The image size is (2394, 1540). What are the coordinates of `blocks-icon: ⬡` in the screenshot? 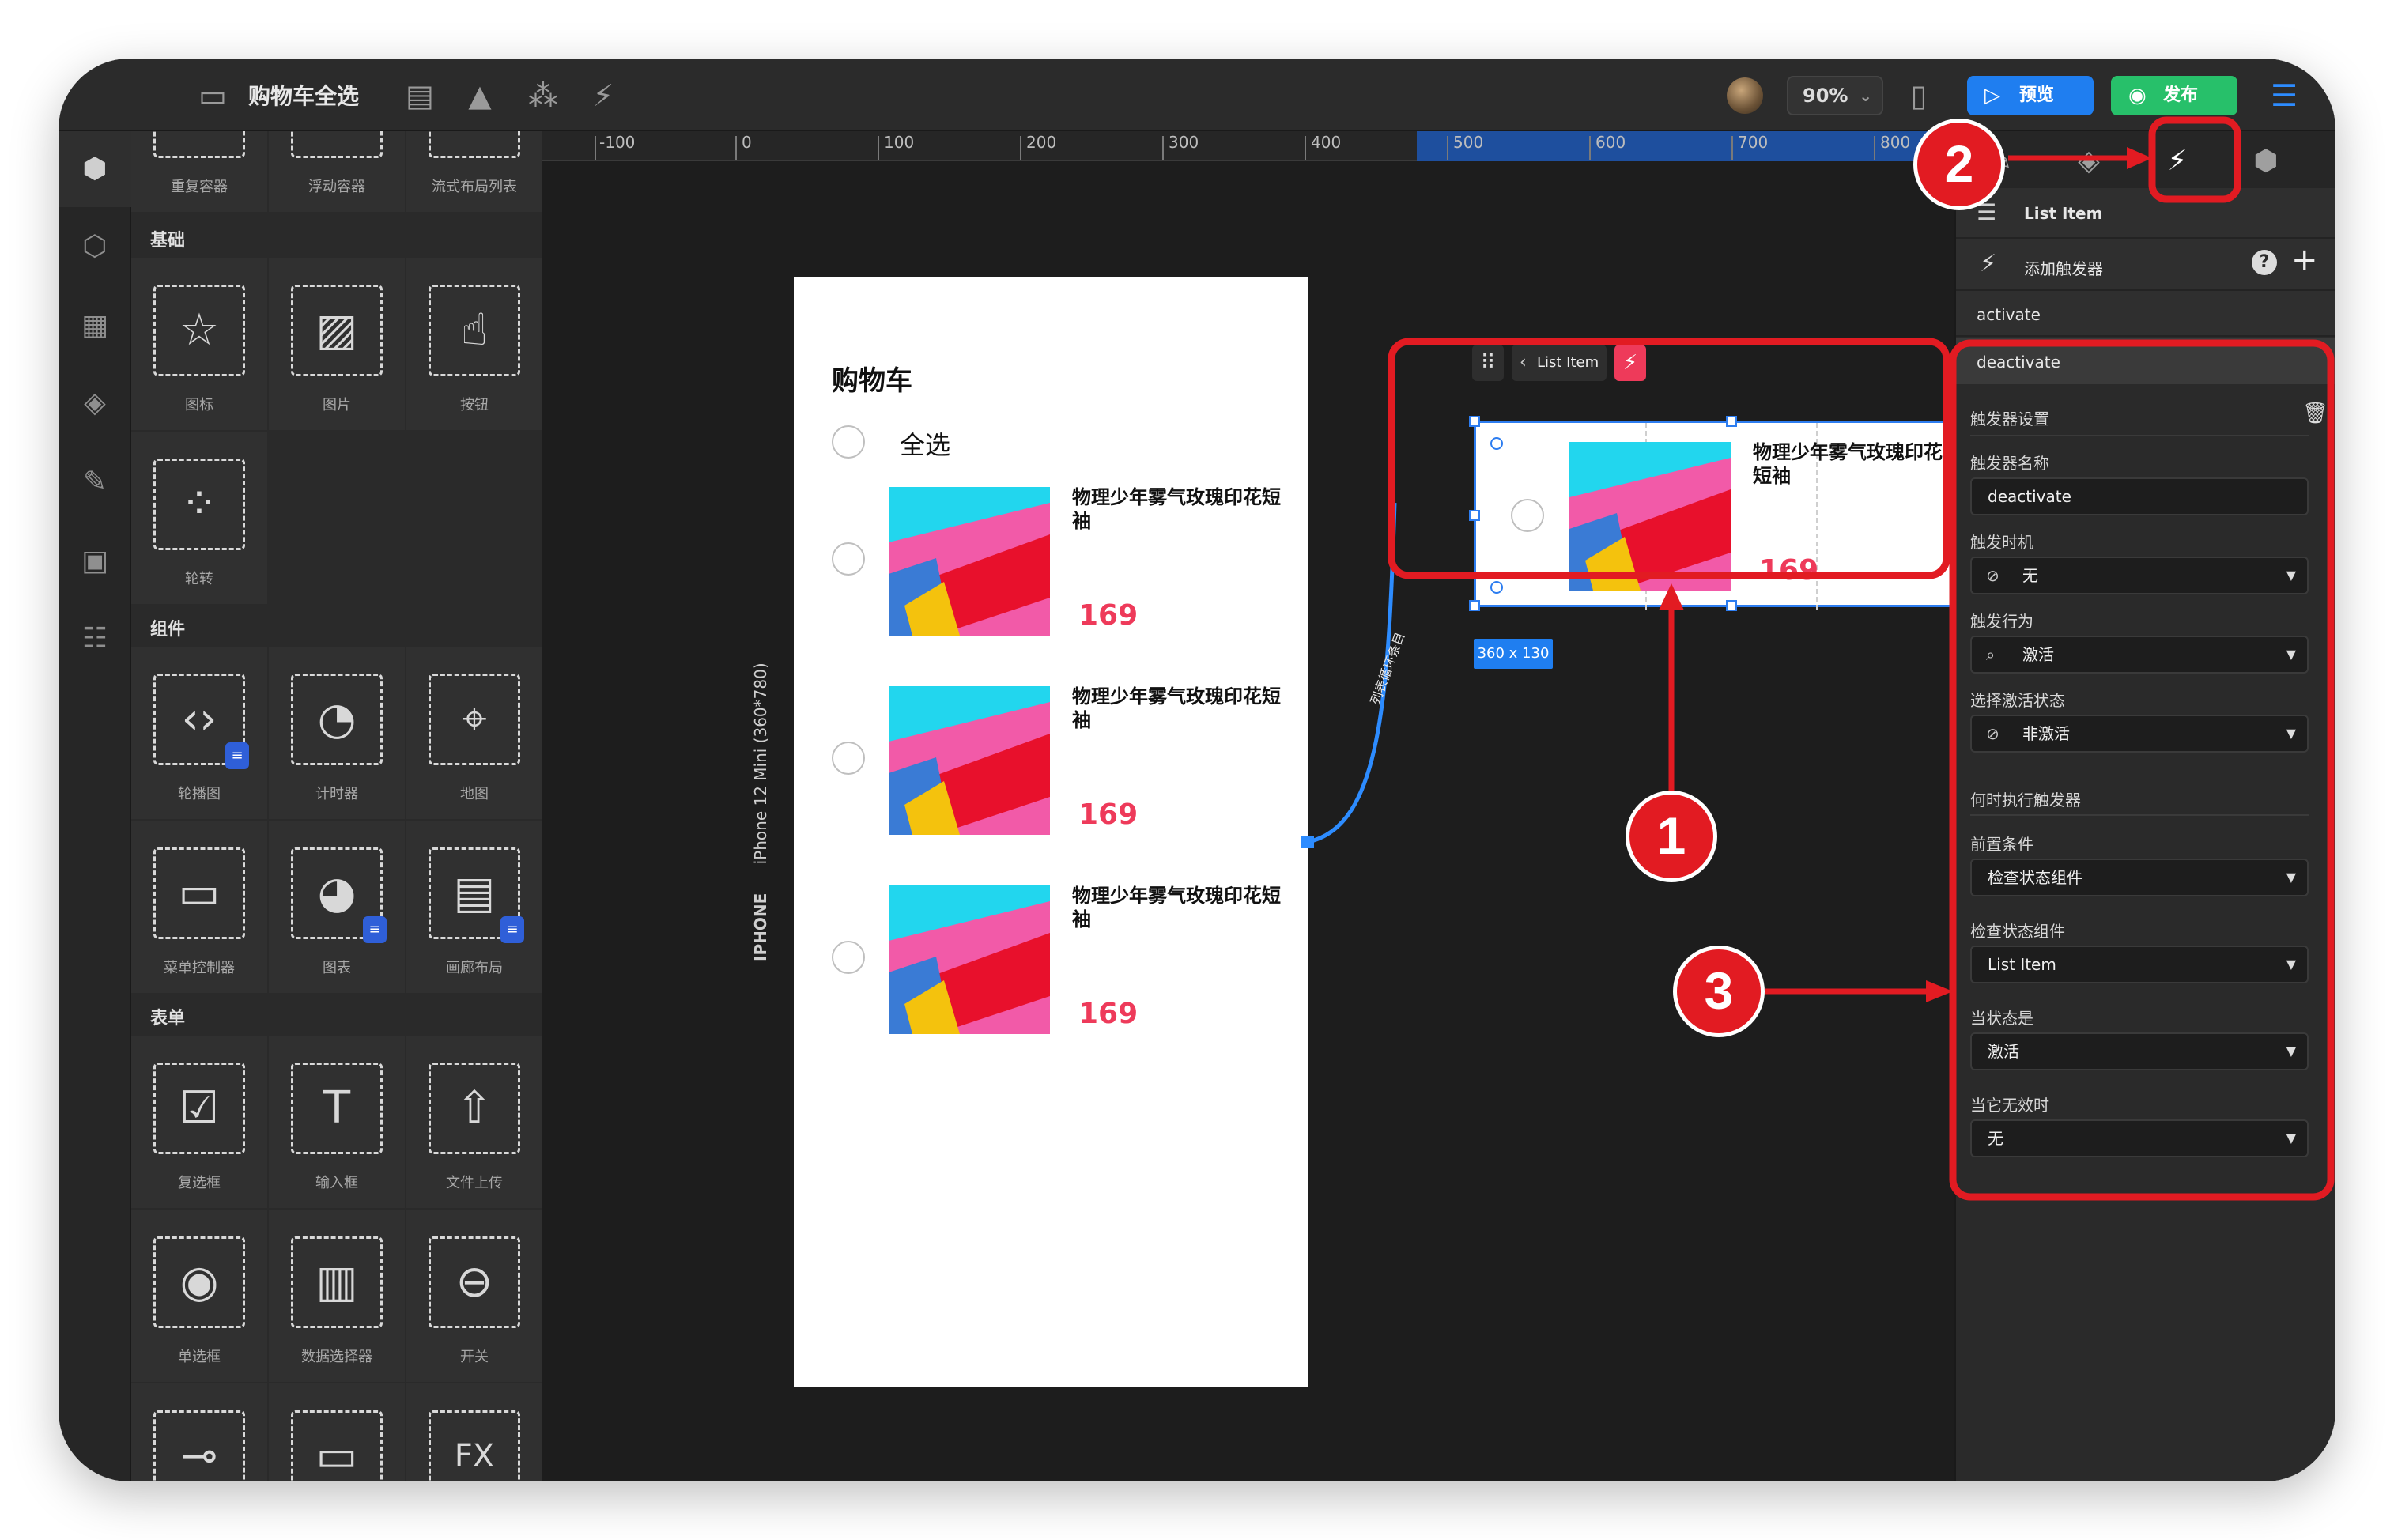 It's located at (95, 247).